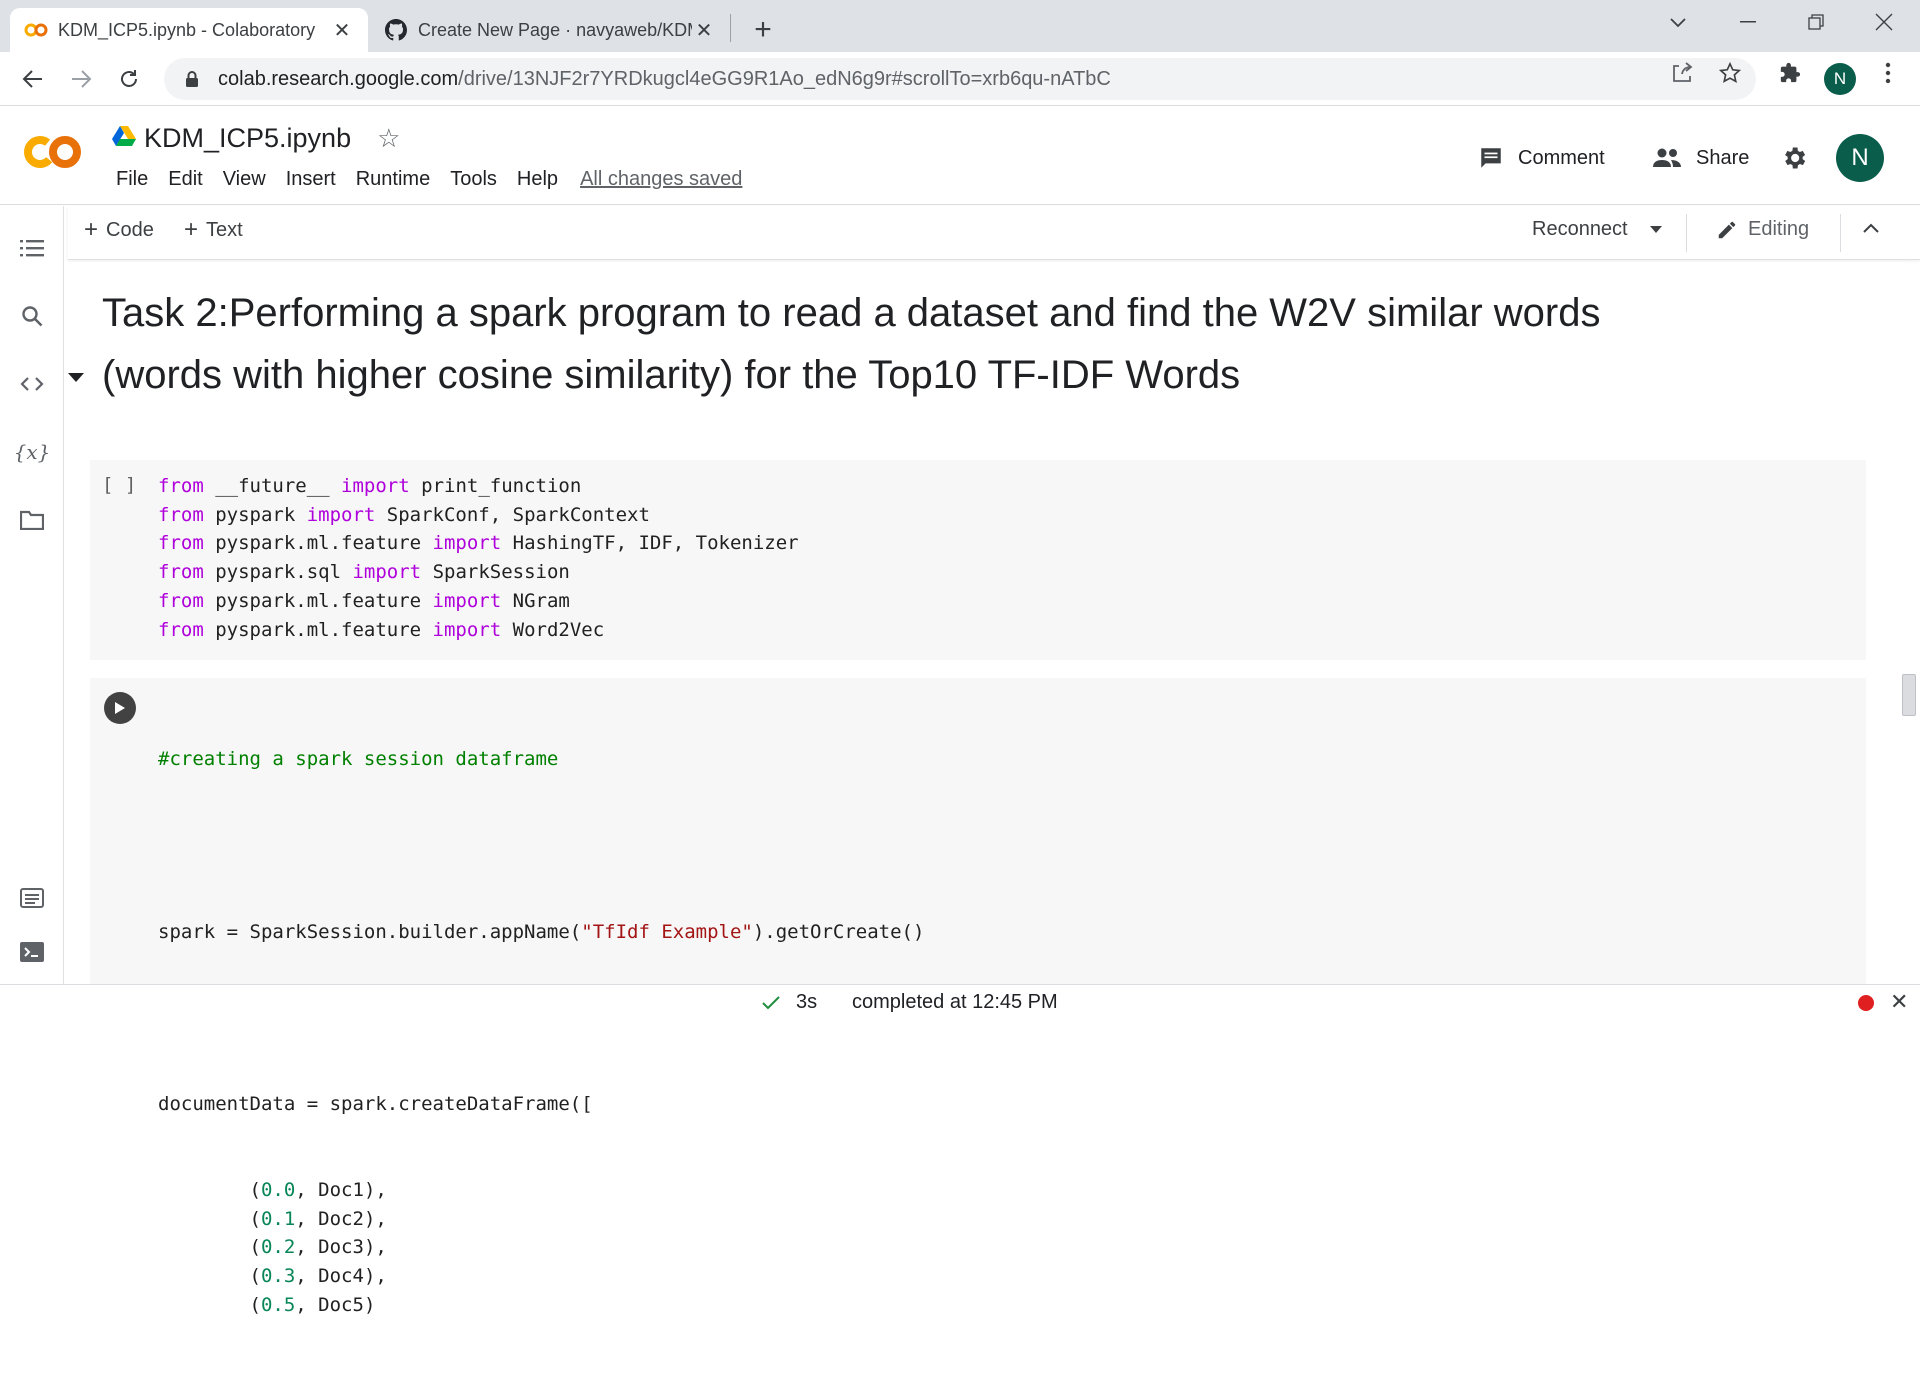 The width and height of the screenshot is (1920, 1377). What do you see at coordinates (555, 29) in the screenshot?
I see `tab-title: Create New Page · navyaweb/KDM` at bounding box center [555, 29].